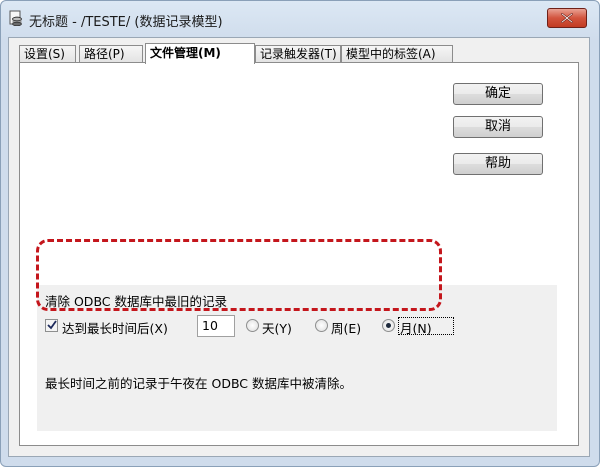 The image size is (600, 467). What do you see at coordinates (115, 327) in the screenshot?
I see `max-time-checkbox-label: 达到最长时间后(X)` at bounding box center [115, 327].